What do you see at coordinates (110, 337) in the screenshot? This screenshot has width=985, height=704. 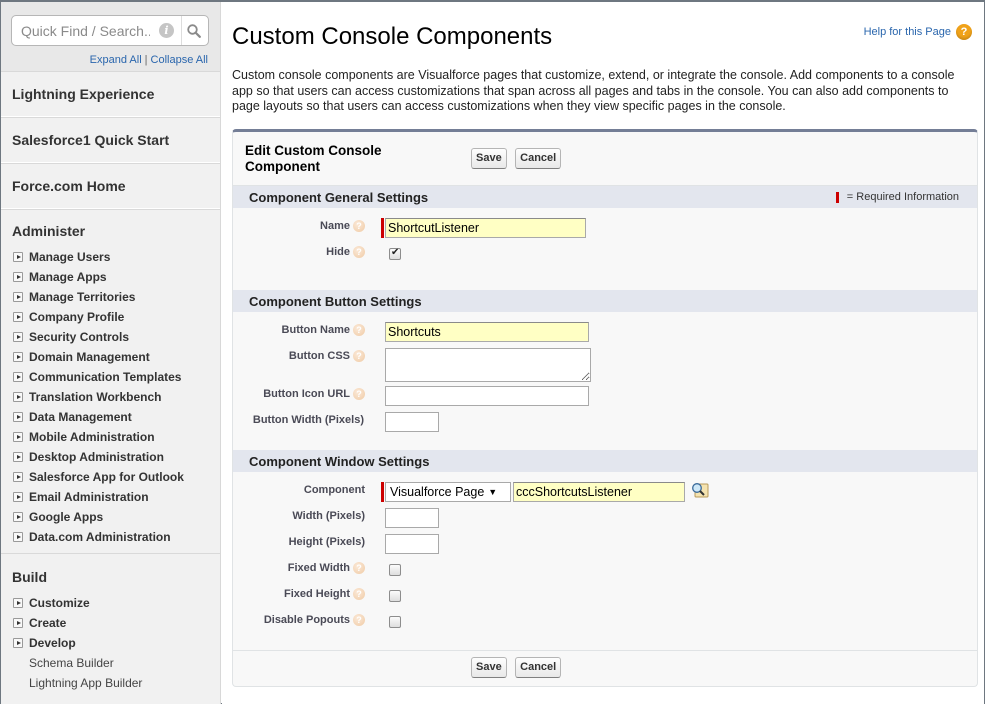 I see `sidebar-item-security-controls: Security Controls` at bounding box center [110, 337].